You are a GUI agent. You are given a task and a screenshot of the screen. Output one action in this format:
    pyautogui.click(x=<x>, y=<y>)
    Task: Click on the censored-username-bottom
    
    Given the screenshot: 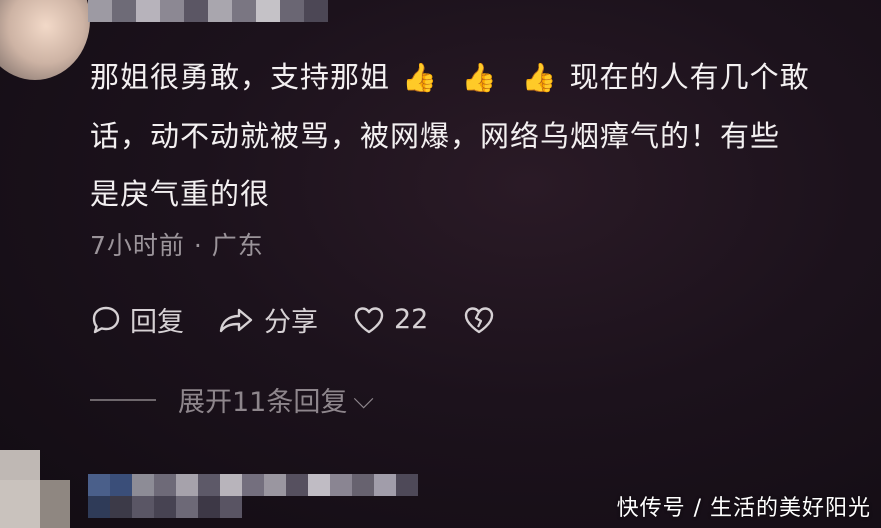 What is the action you would take?
    pyautogui.click(x=253, y=485)
    